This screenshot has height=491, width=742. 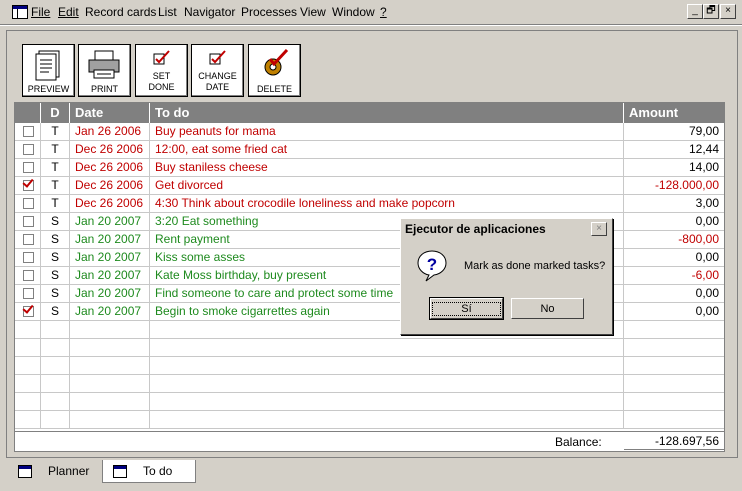 I want to click on table-row: T Dec 26 2006 Get divorced -128.000,00, so click(x=369, y=186).